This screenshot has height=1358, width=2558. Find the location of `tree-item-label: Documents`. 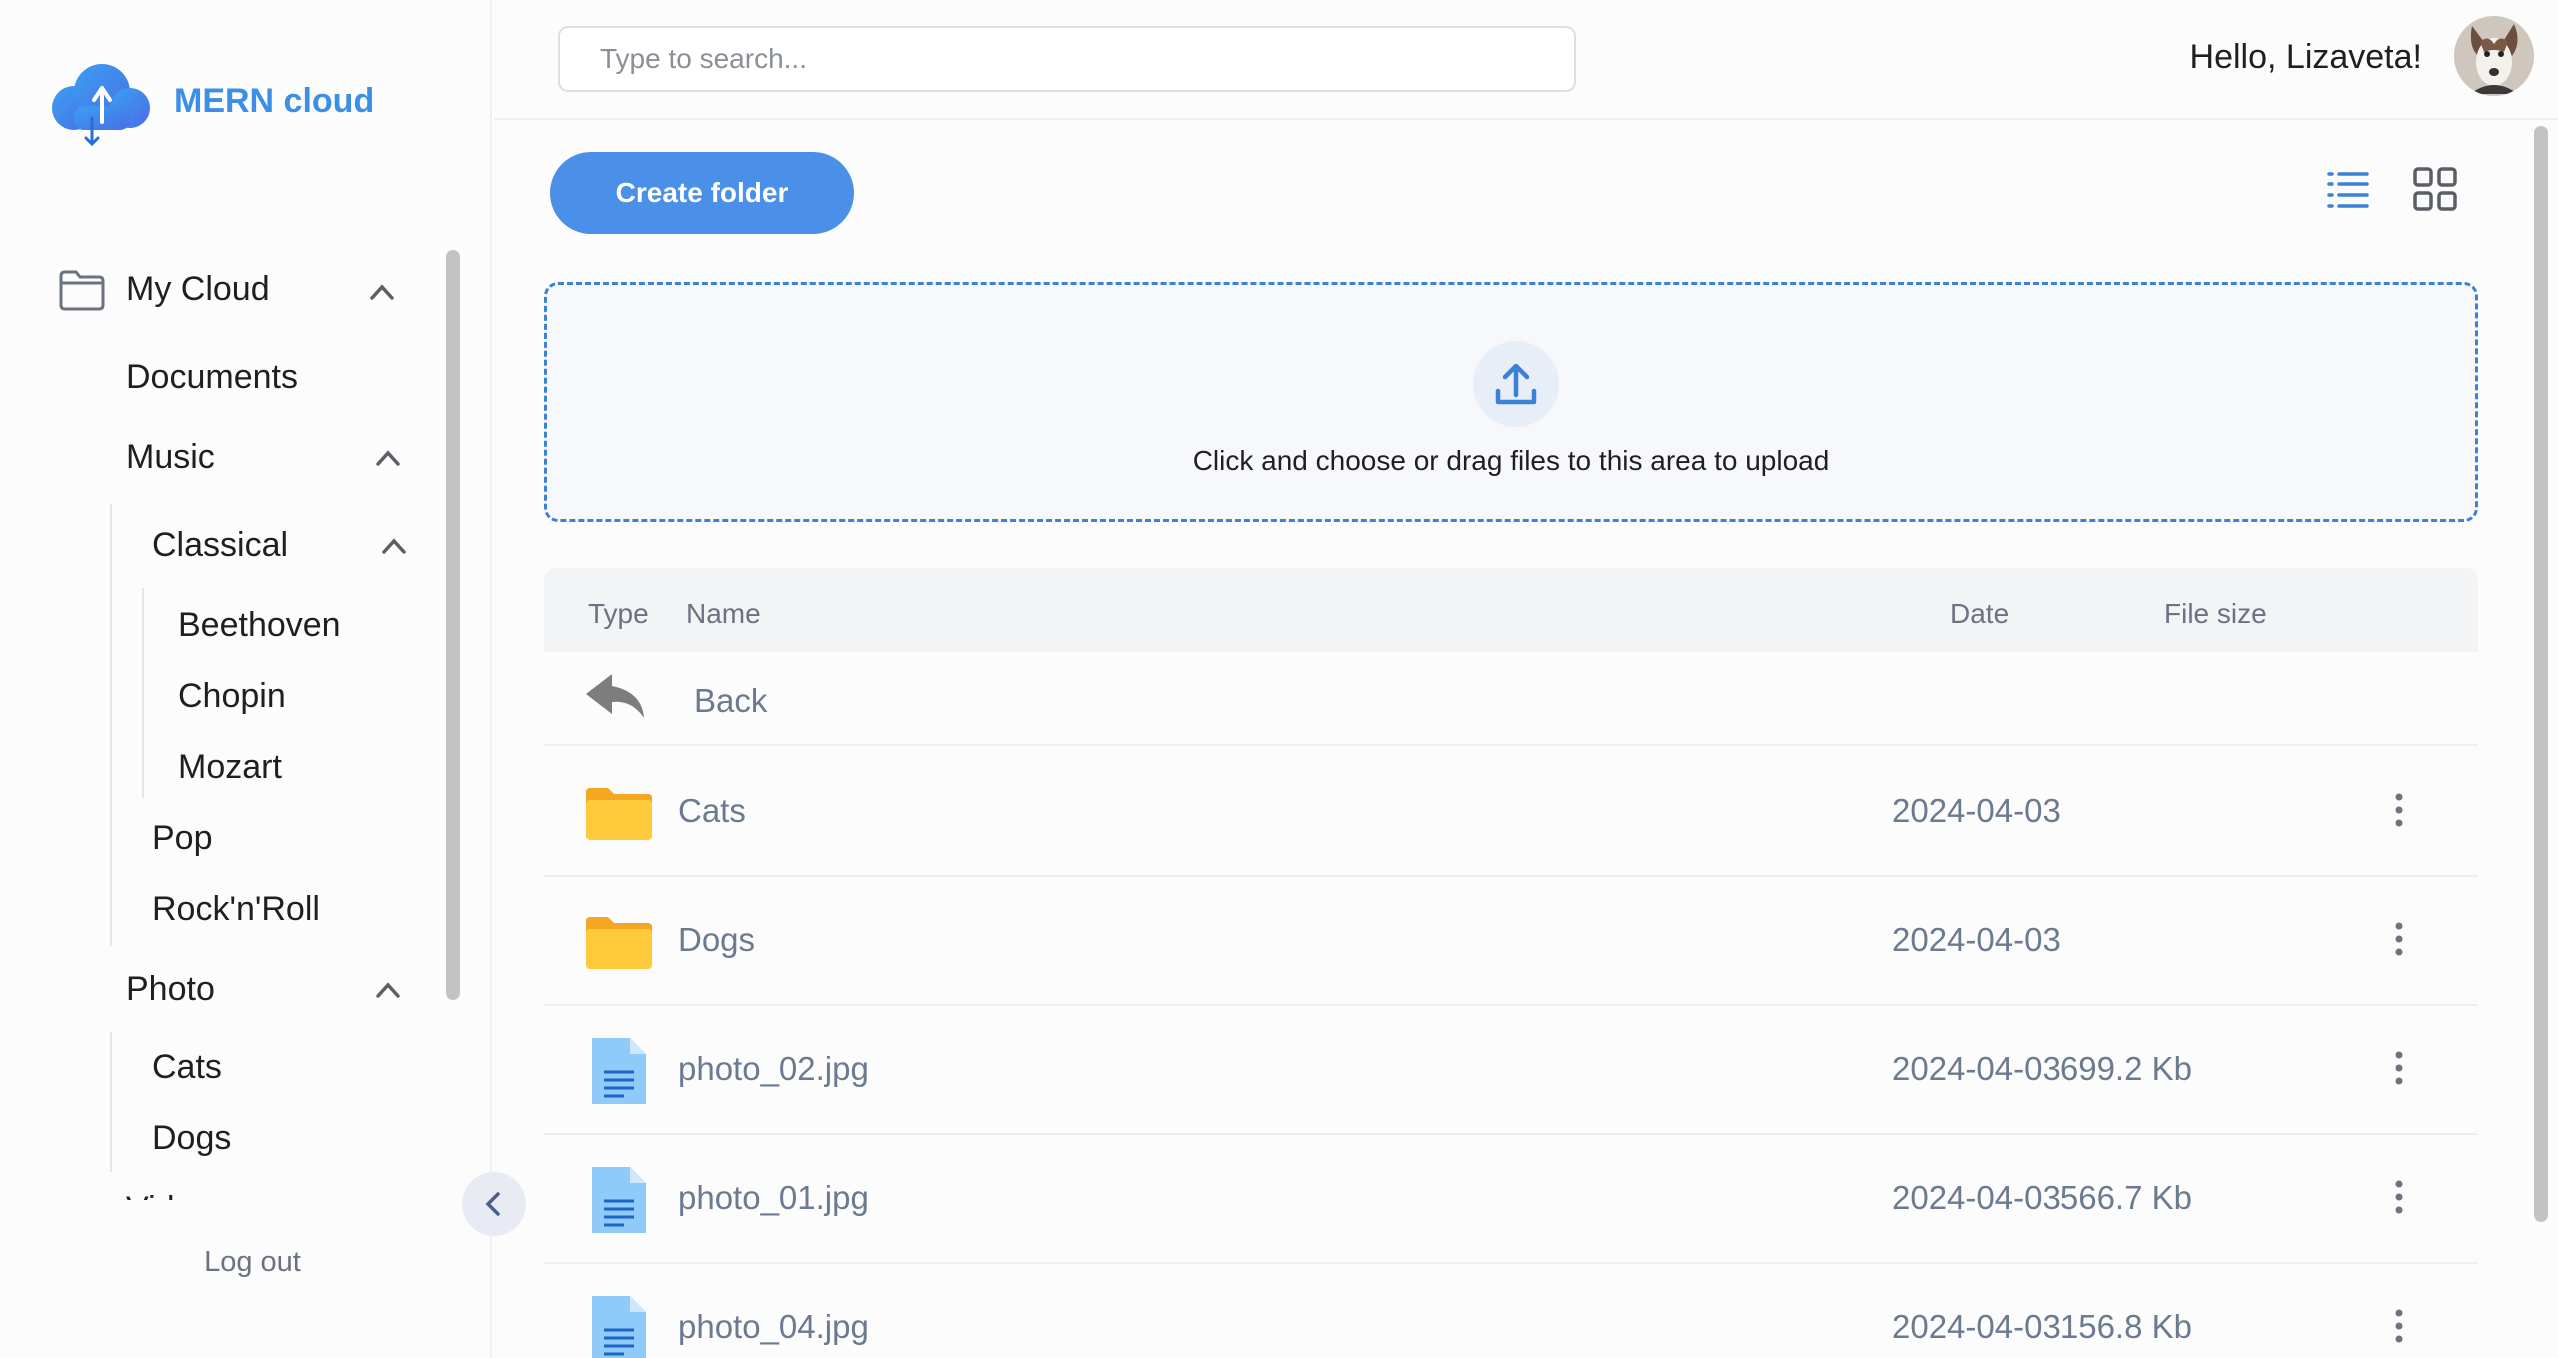

tree-item-label: Documents is located at coordinates (212, 377).